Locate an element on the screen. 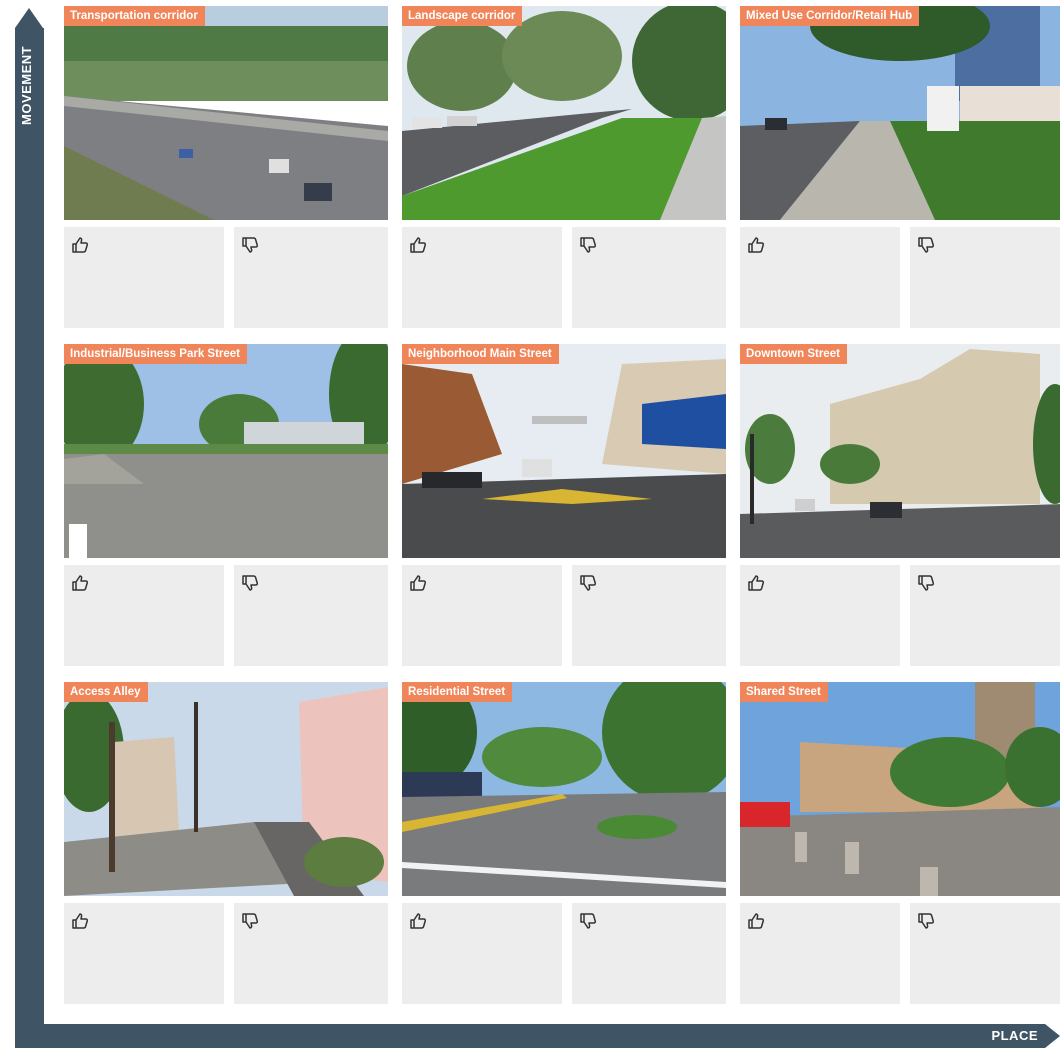  movement-axis-label: MOVEMENT is located at coordinates (26, 85).